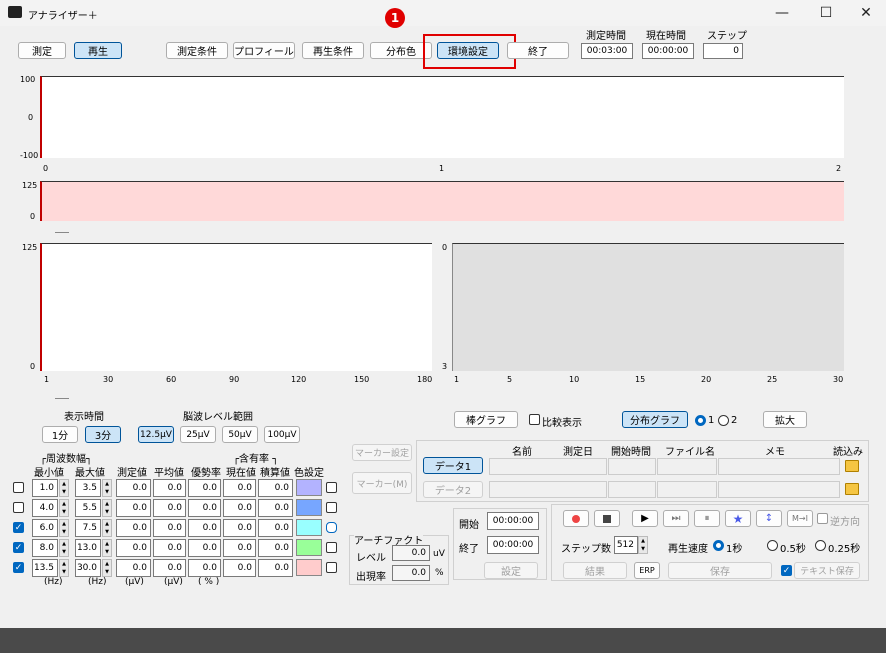 This screenshot has height=653, width=886. What do you see at coordinates (595, 570) in the screenshot?
I see `result-button: 結果` at bounding box center [595, 570].